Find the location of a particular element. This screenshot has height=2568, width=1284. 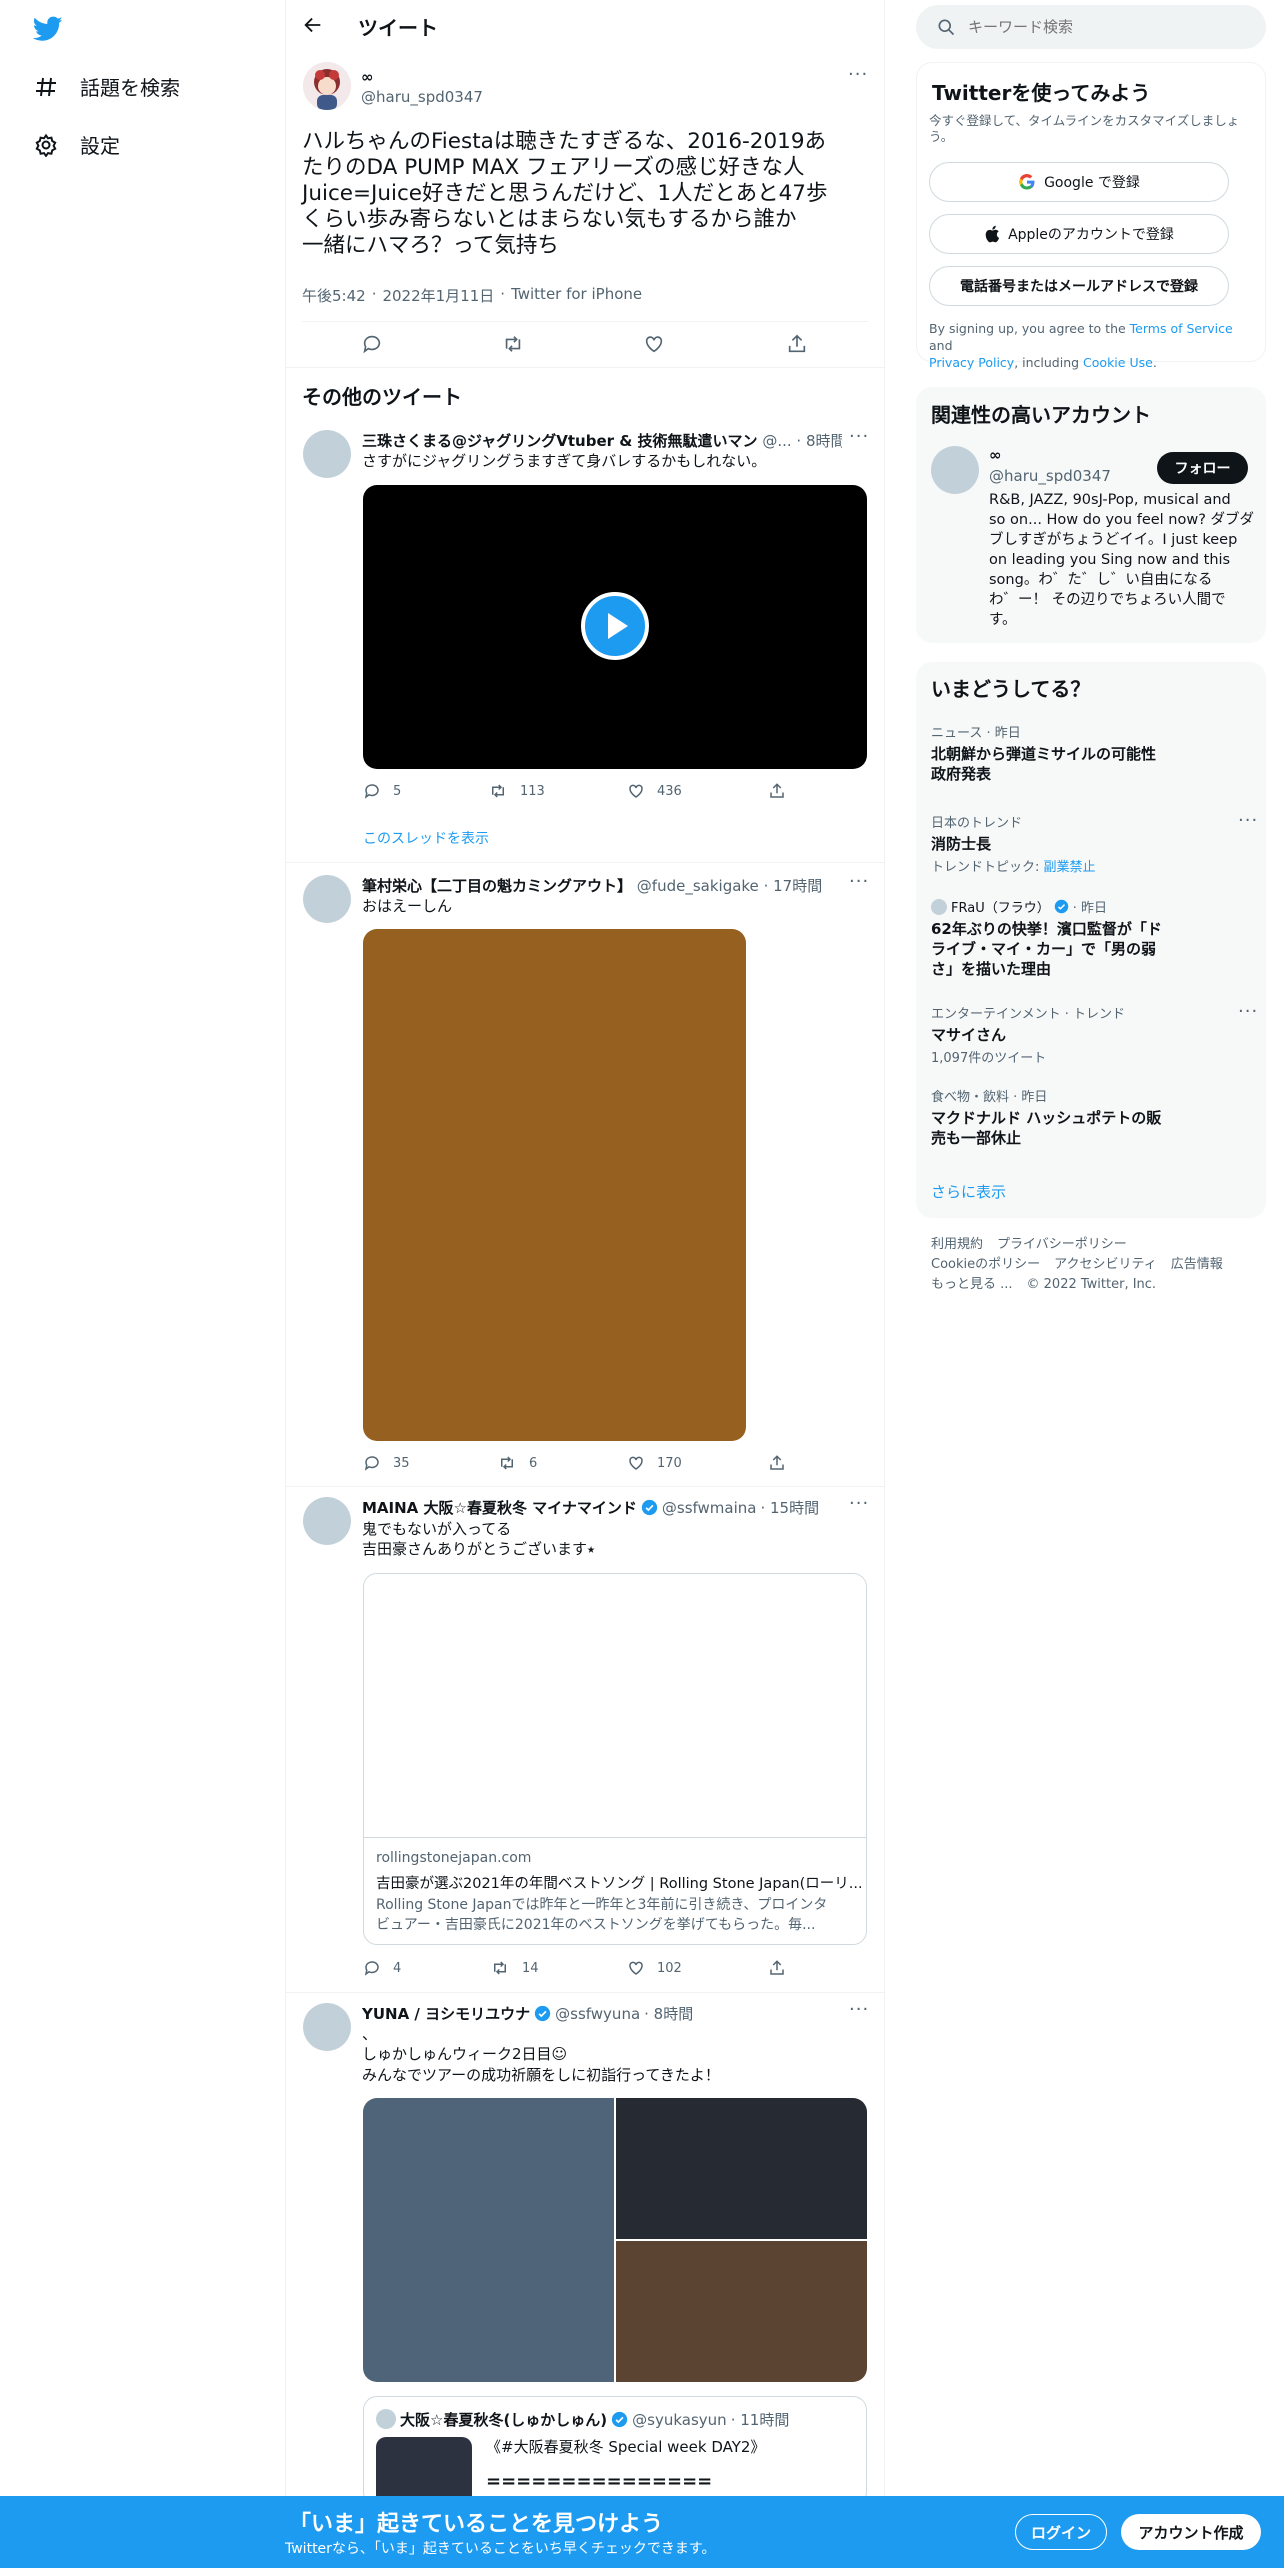

footer-cookie-link: Cookieのポリシー is located at coordinates (985, 1265).